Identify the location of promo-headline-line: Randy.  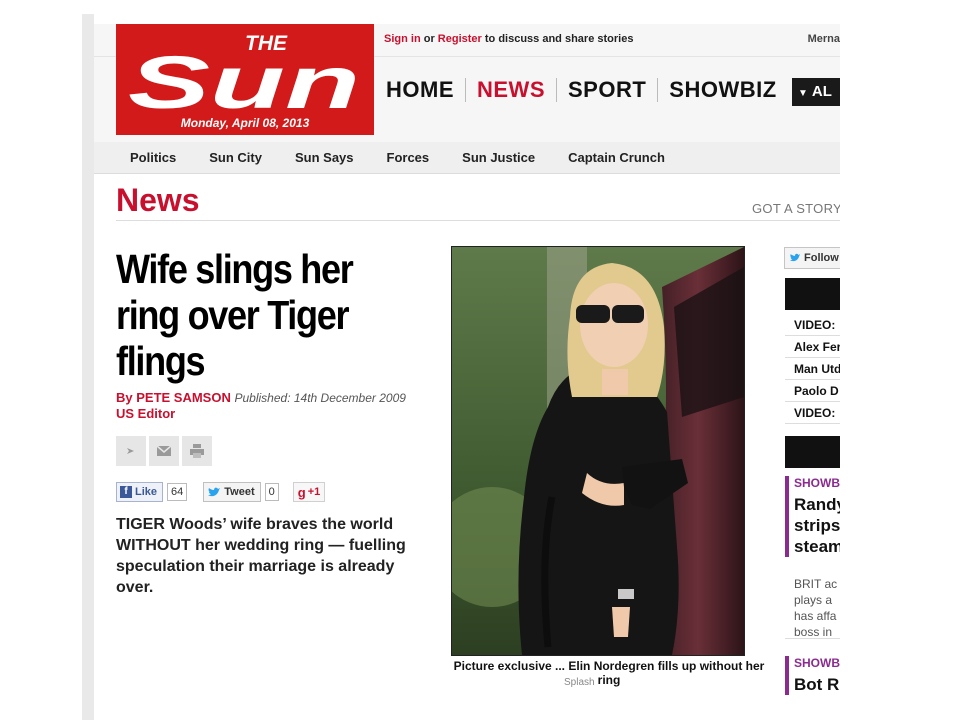
(817, 504).